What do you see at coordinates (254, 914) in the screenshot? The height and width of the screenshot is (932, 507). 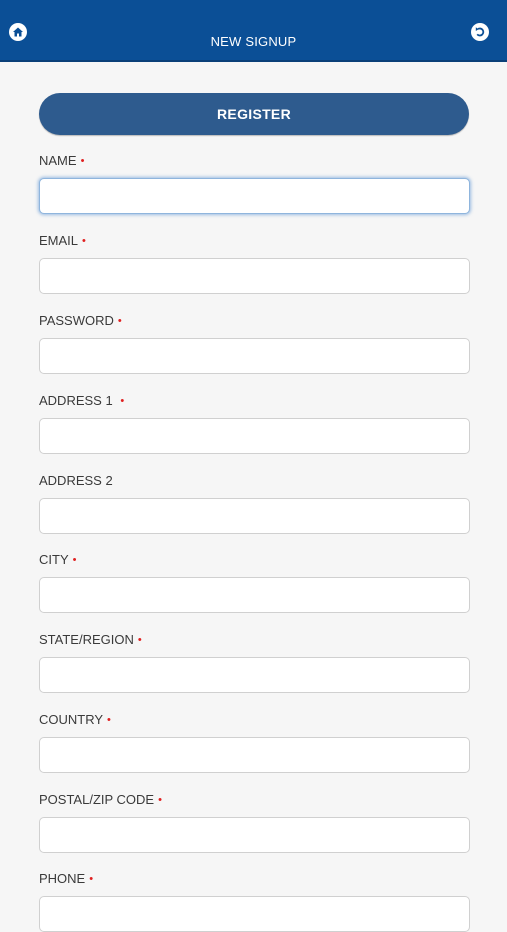 I see `phone-input` at bounding box center [254, 914].